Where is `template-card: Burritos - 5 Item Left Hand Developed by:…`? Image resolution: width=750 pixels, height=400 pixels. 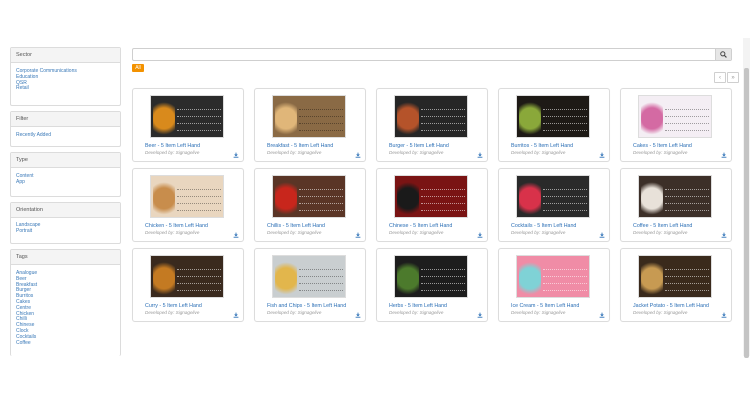
template-card: Burritos - 5 Item Left Hand Developed by:… is located at coordinates (554, 125).